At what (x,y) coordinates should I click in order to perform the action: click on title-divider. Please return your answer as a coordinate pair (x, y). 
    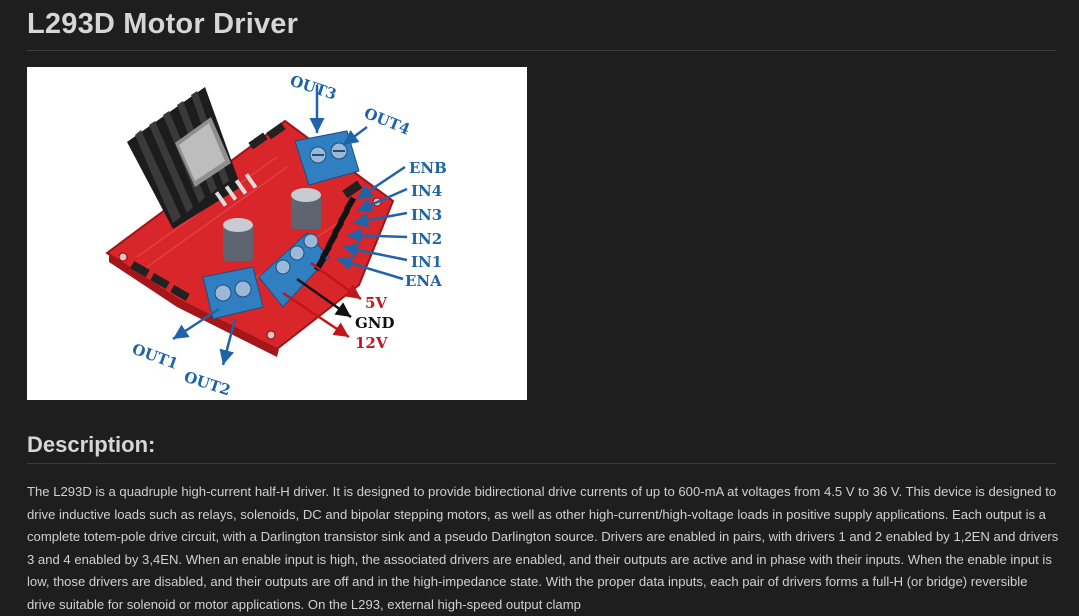
    Looking at the image, I should click on (541, 50).